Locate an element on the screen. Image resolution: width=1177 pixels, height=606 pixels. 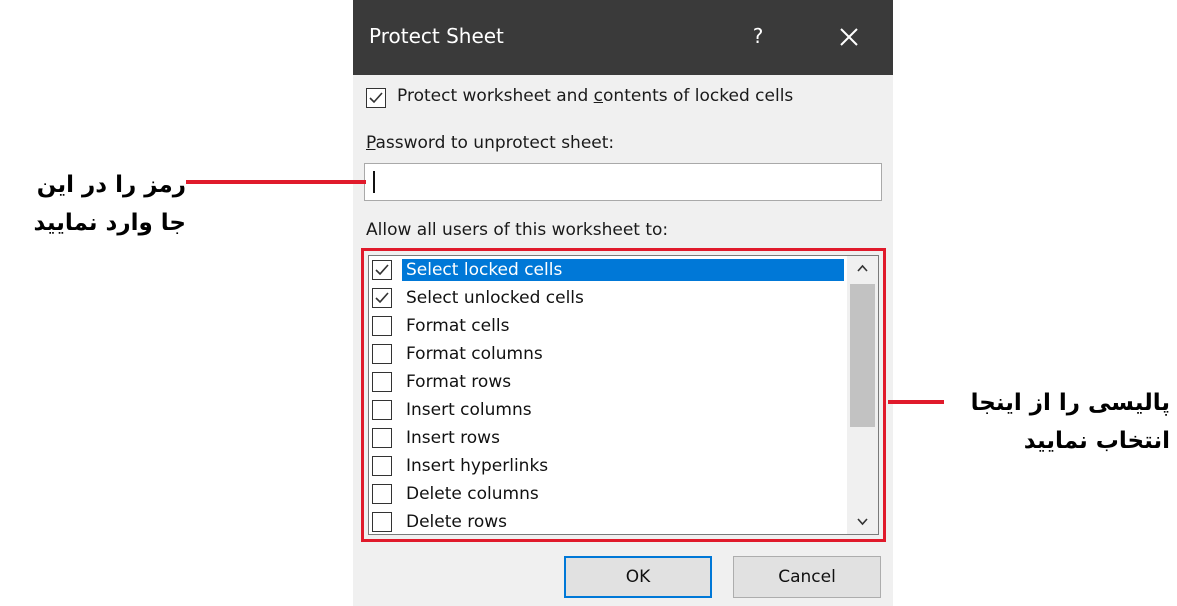
permission-item: Insert hyperlinks is located at coordinates (608, 466).